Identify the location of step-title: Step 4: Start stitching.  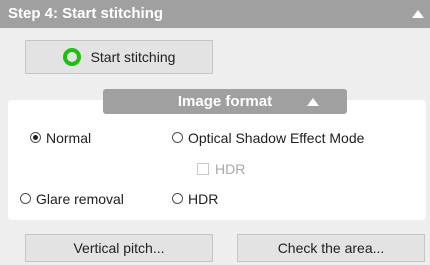
(86, 13).